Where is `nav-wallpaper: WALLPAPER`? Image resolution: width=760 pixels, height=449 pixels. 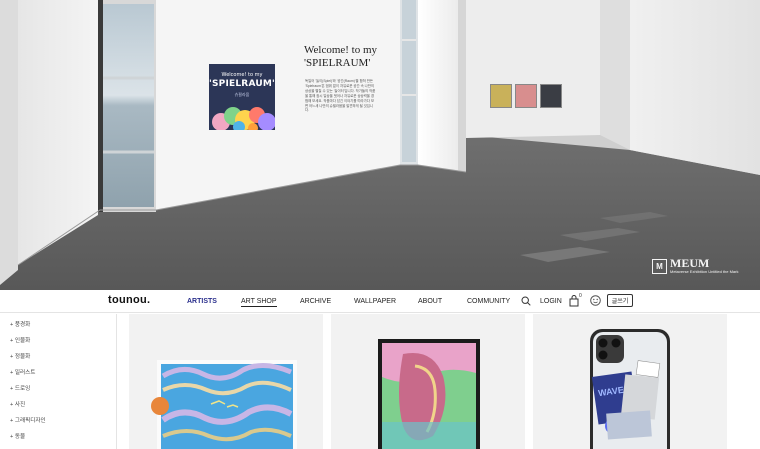 nav-wallpaper: WALLPAPER is located at coordinates (375, 301).